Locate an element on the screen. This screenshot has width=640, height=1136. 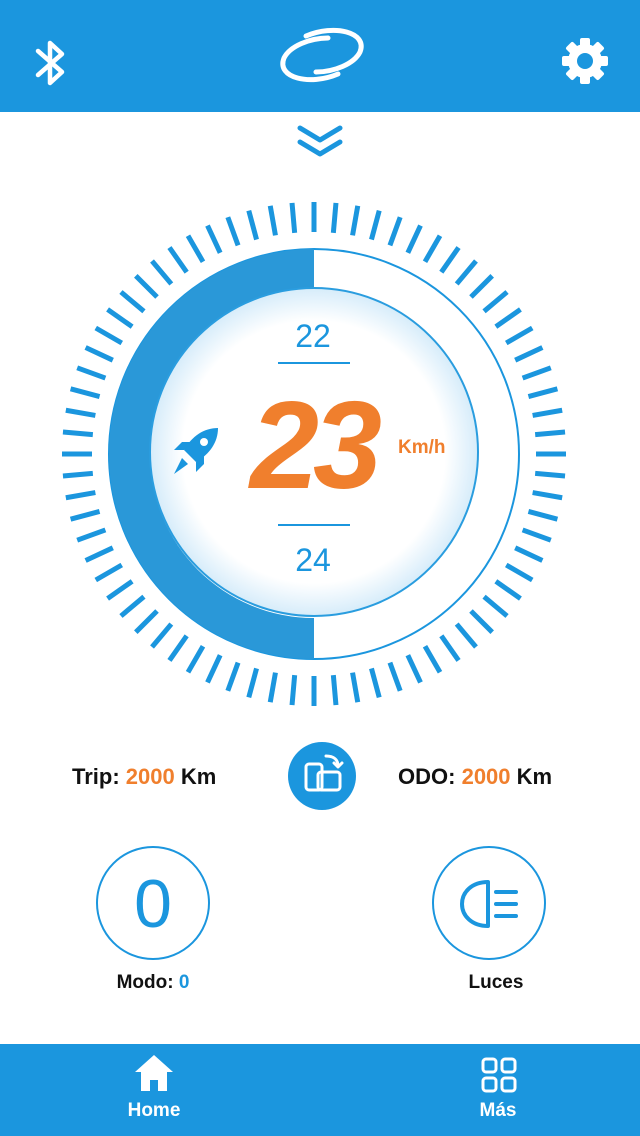
mode-button: 0 is located at coordinates (153, 903).